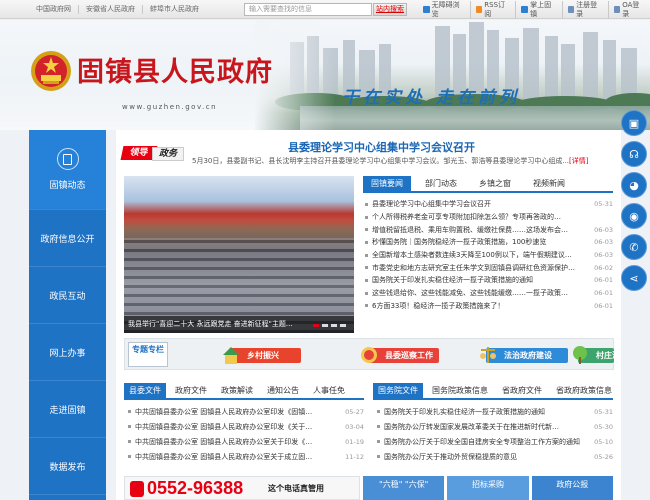 Image resolution: width=650 pixels, height=500 pixels. I want to click on headline-link: 县委理论学习中心组集中学习会议召开, so click(381, 147).